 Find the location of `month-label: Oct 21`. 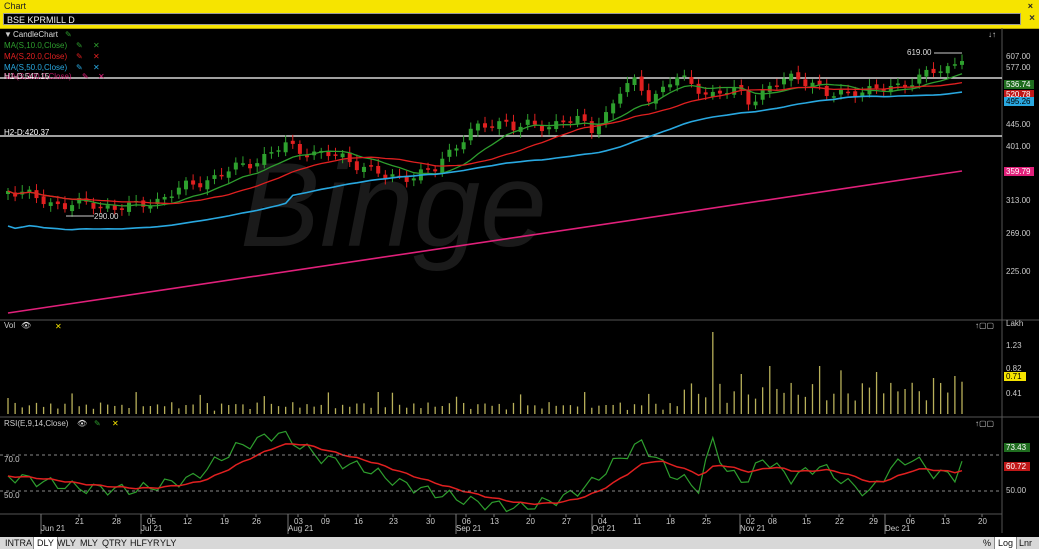

month-label: Oct 21 is located at coordinates (604, 528).